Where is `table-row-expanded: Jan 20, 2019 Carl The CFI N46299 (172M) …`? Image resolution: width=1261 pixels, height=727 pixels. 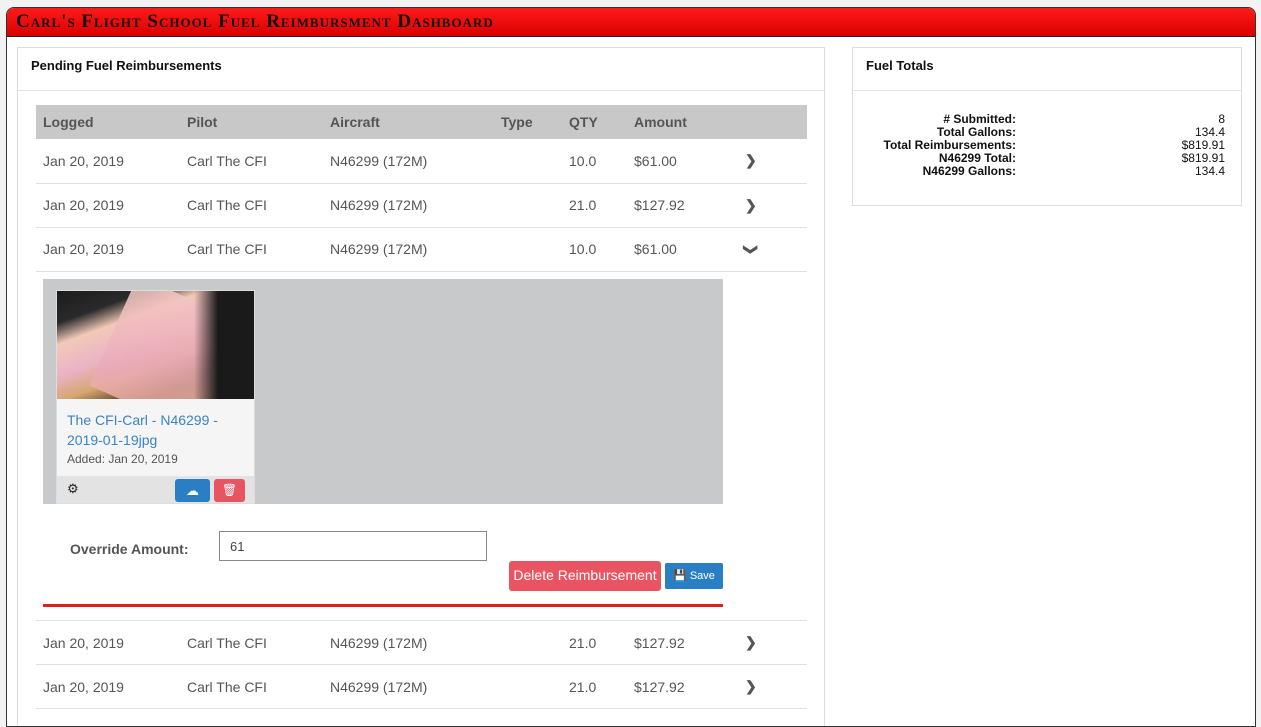
table-row-expanded: Jan 20, 2019 Carl The CFI N46299 (172M) … is located at coordinates (421, 249).